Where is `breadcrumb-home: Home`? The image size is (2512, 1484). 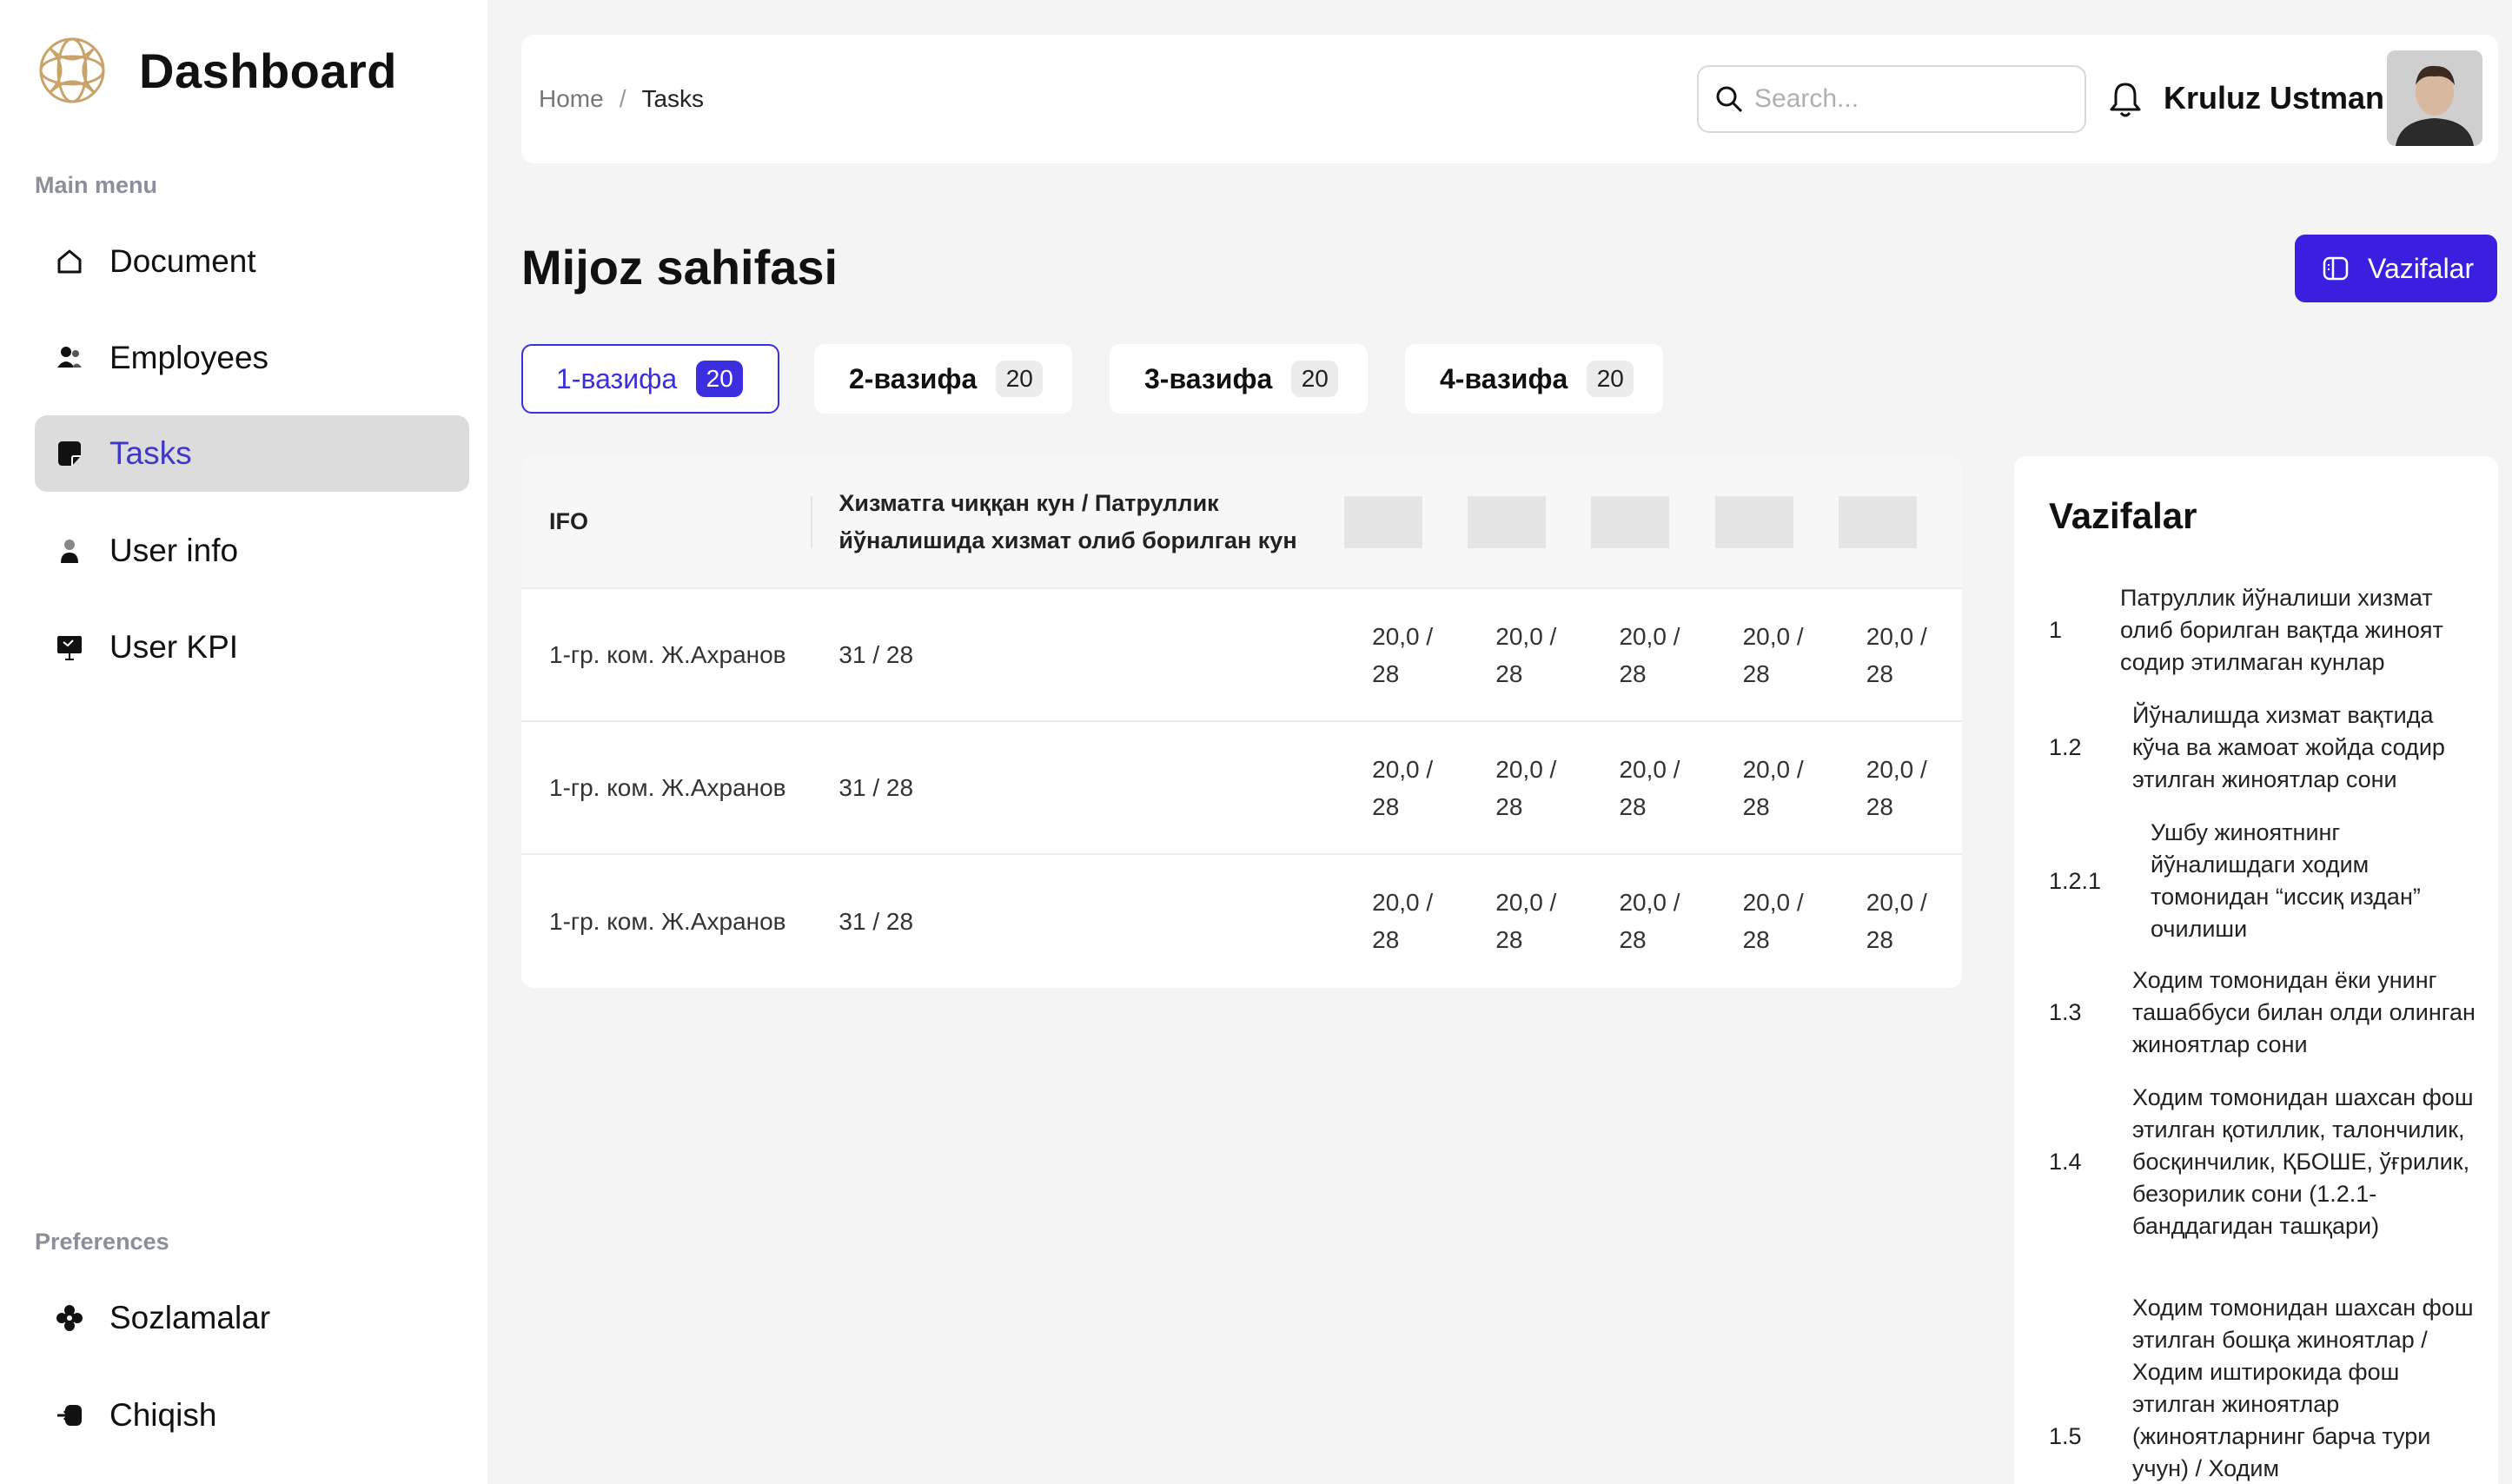
breadcrumb-home: Home is located at coordinates (571, 99).